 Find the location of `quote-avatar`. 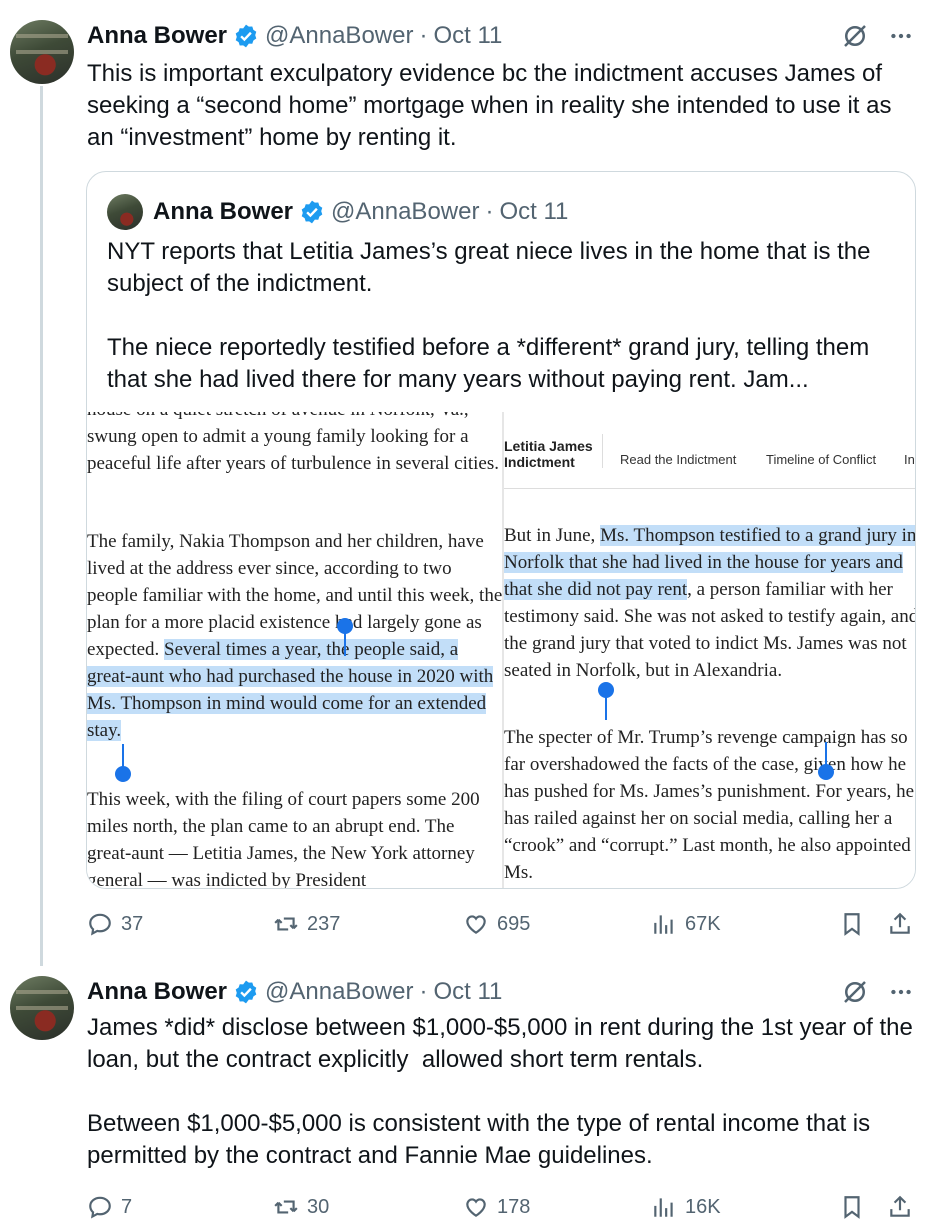

quote-avatar is located at coordinates (125, 212).